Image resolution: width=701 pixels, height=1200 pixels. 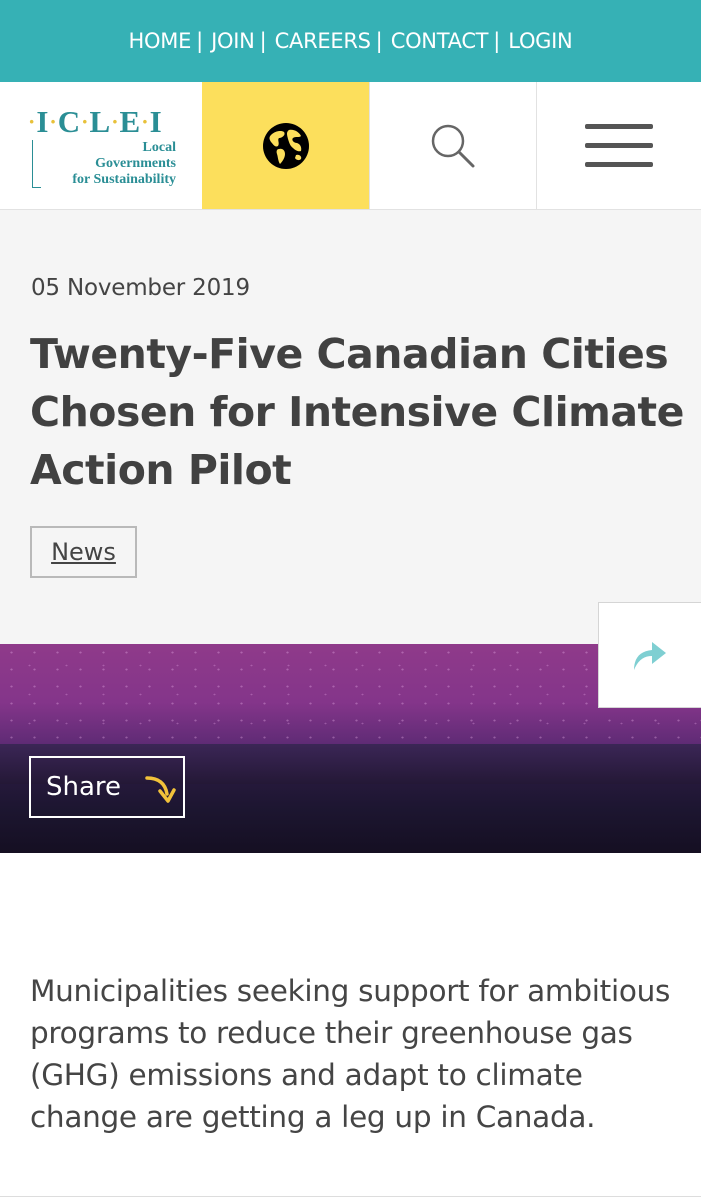 I want to click on search-button, so click(x=452, y=145).